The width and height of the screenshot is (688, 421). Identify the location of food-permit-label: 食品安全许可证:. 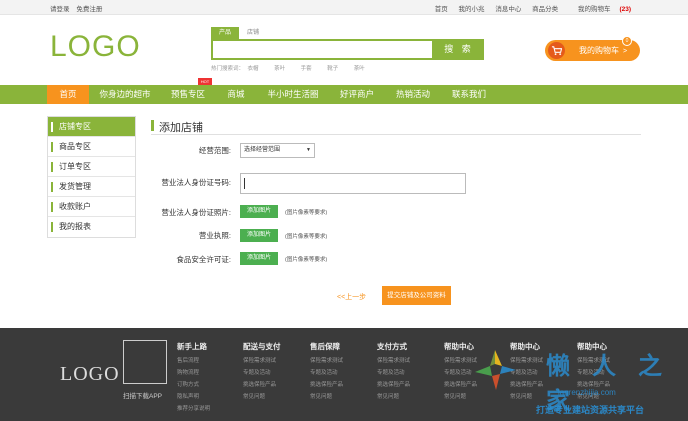
(203, 259).